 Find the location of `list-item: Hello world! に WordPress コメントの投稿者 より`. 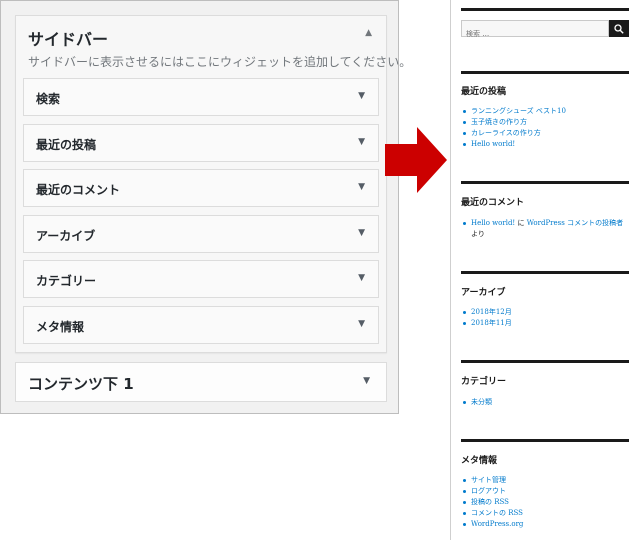

list-item: Hello world! に WordPress コメントの投稿者 より is located at coordinates (545, 229).